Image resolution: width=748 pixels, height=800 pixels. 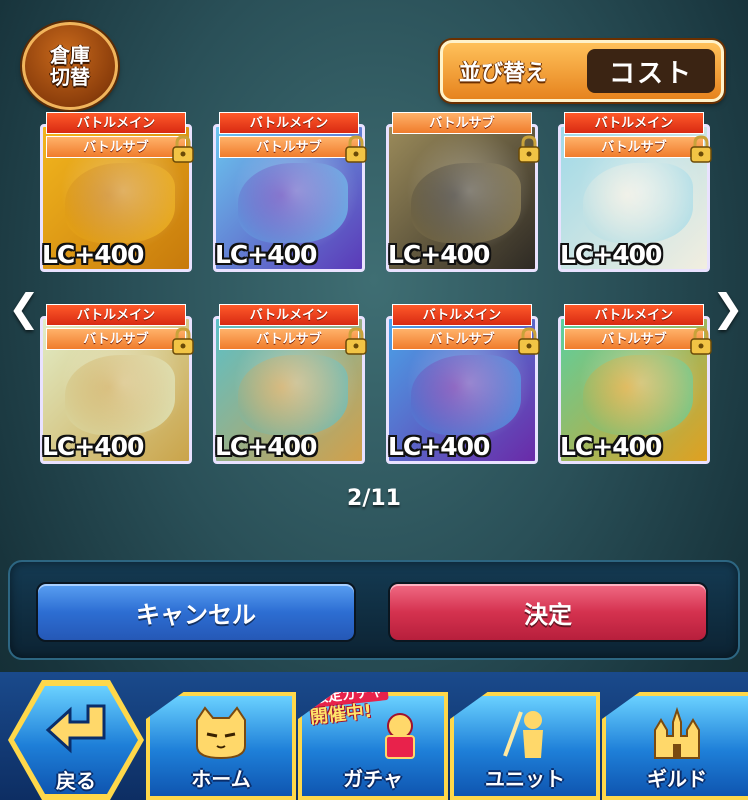 I want to click on warehouse-toggle-label-line2: 切替, so click(x=70, y=77).